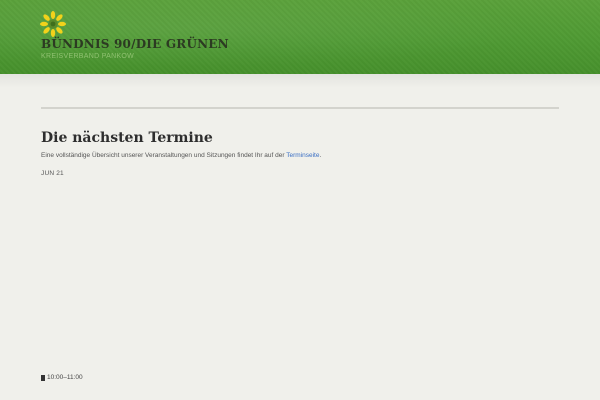 This screenshot has width=600, height=400. I want to click on clock-icon, so click(43, 377).